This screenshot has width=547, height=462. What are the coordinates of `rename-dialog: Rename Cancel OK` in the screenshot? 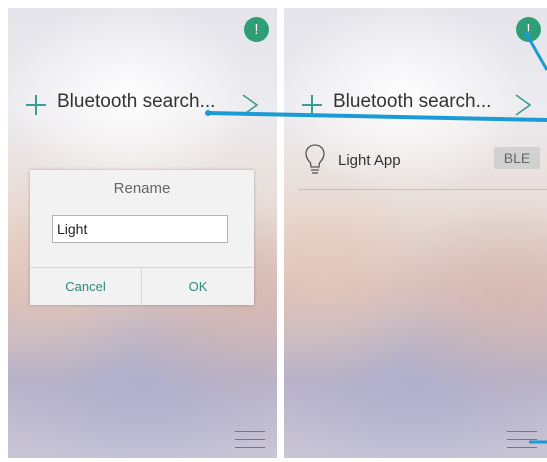 It's located at (142, 238).